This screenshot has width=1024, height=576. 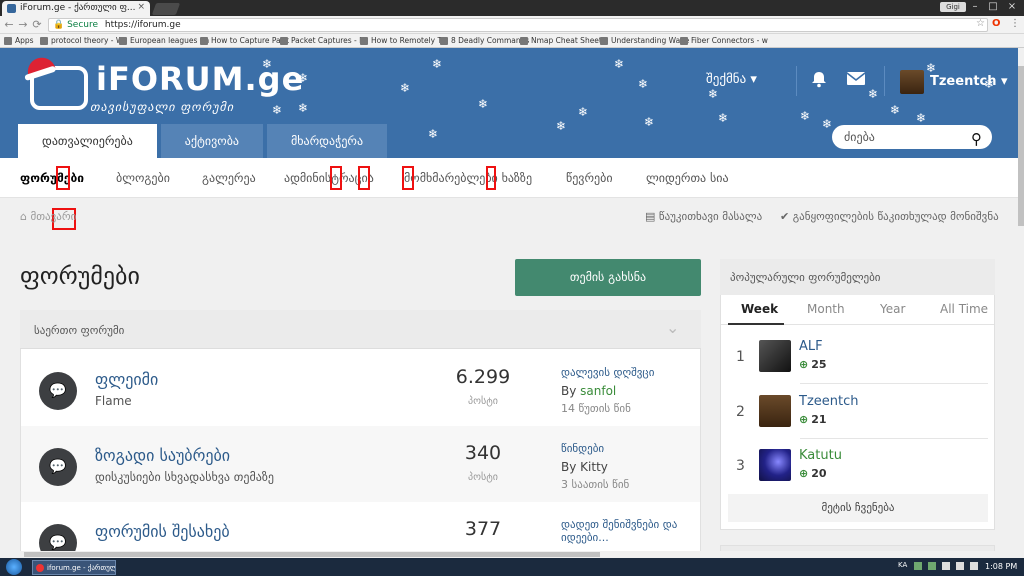 I want to click on bookmark-item: How to Capture Pack, so click(x=244, y=40).